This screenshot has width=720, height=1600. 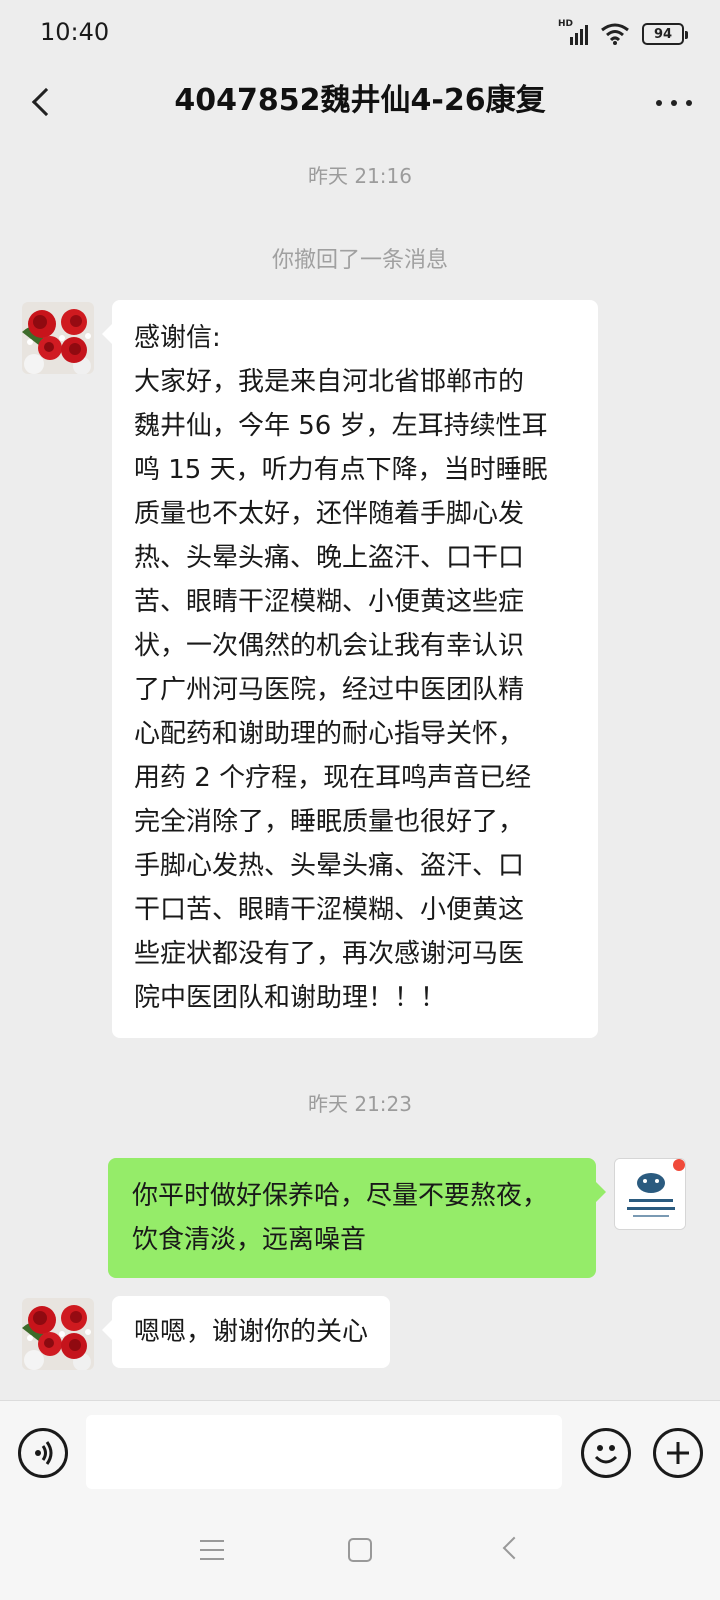 What do you see at coordinates (249, 1240) in the screenshot?
I see `message-line: 饮食清淡，远离噪音` at bounding box center [249, 1240].